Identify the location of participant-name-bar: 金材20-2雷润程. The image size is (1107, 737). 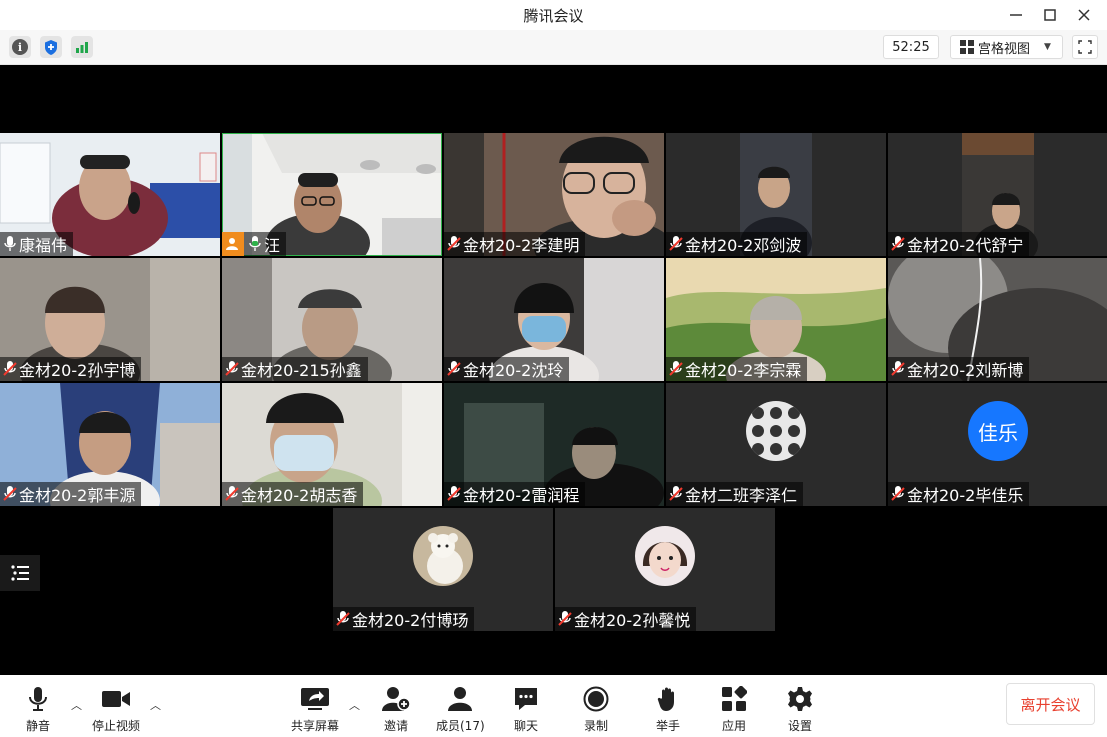
(515, 494).